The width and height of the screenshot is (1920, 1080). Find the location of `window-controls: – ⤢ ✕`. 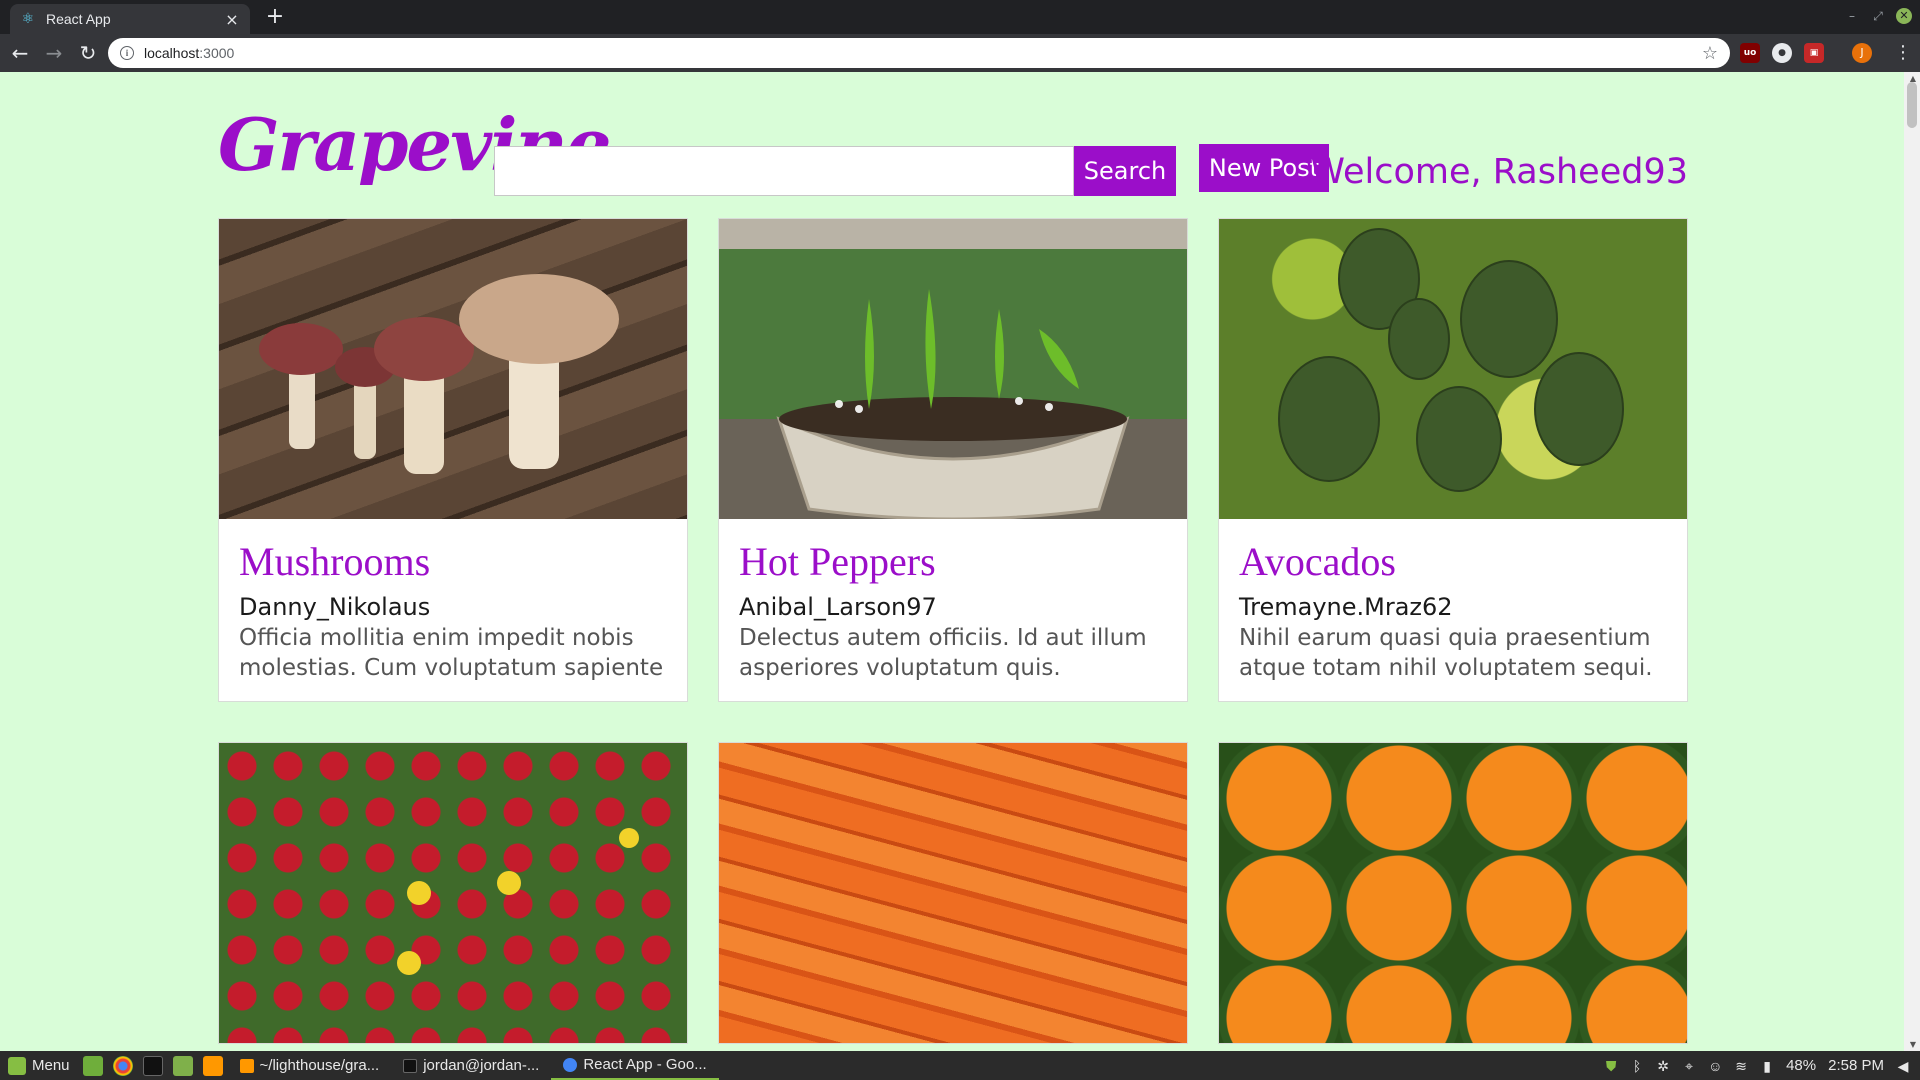

window-controls: – ⤢ ✕ is located at coordinates (1878, 16).